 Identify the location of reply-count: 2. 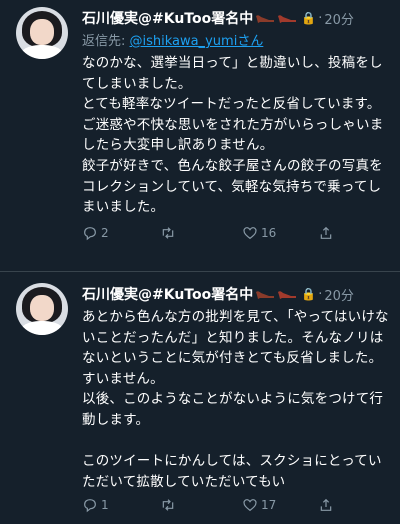
(105, 232).